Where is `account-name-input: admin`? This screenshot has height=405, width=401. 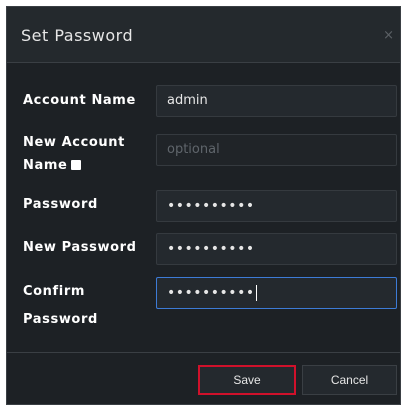
account-name-input: admin is located at coordinates (276, 101).